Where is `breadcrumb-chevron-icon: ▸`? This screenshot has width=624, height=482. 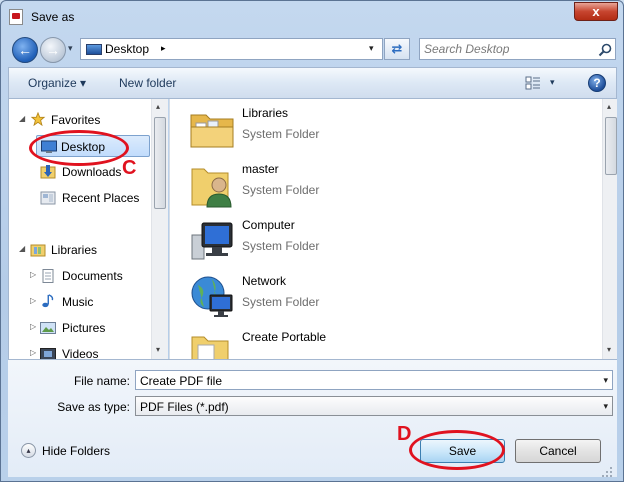 breadcrumb-chevron-icon: ▸ is located at coordinates (163, 48).